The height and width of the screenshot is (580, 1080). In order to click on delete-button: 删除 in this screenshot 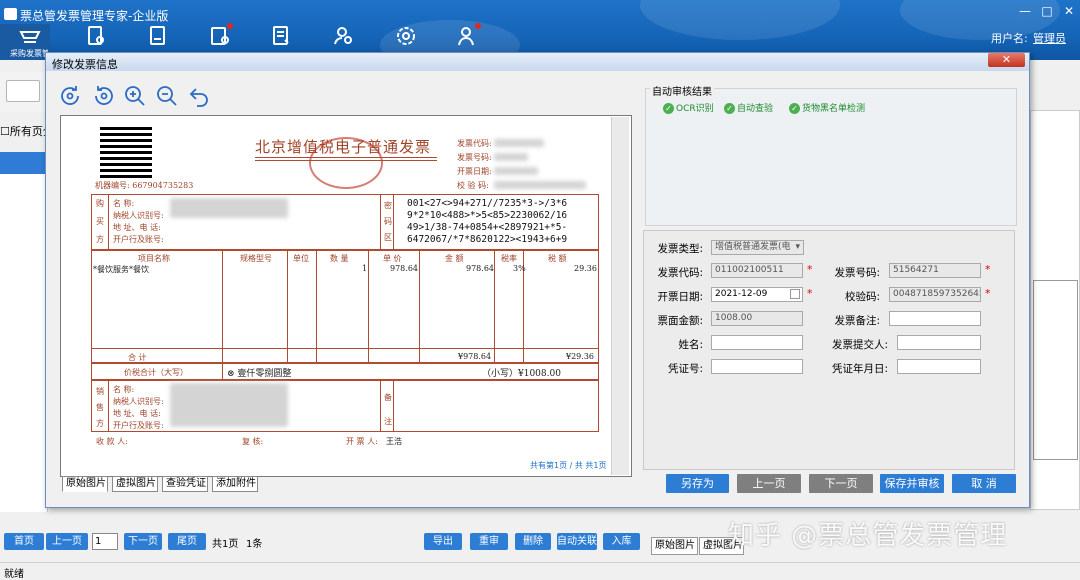, I will do `click(533, 541)`.